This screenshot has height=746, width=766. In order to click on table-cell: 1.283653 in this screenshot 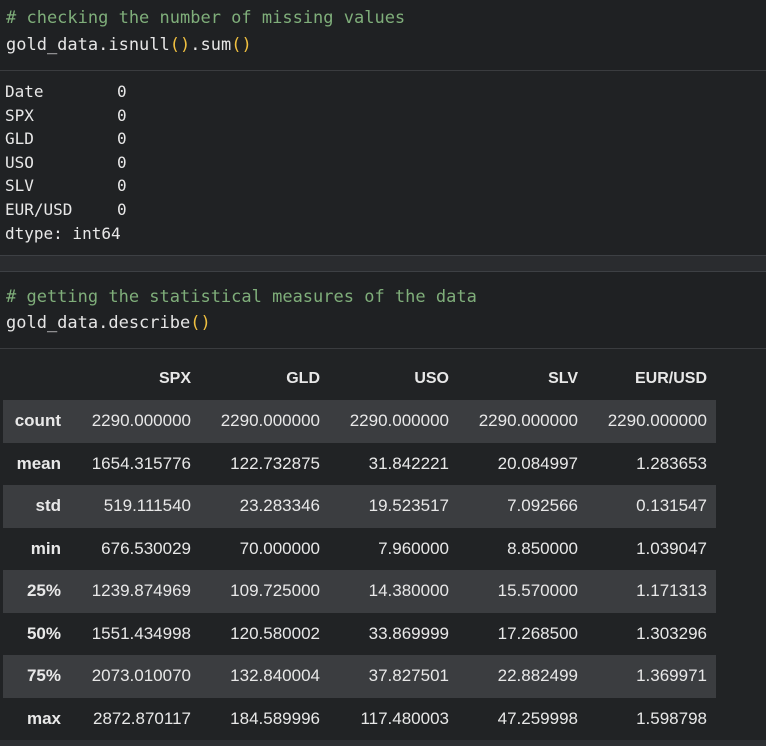, I will do `click(671, 463)`.